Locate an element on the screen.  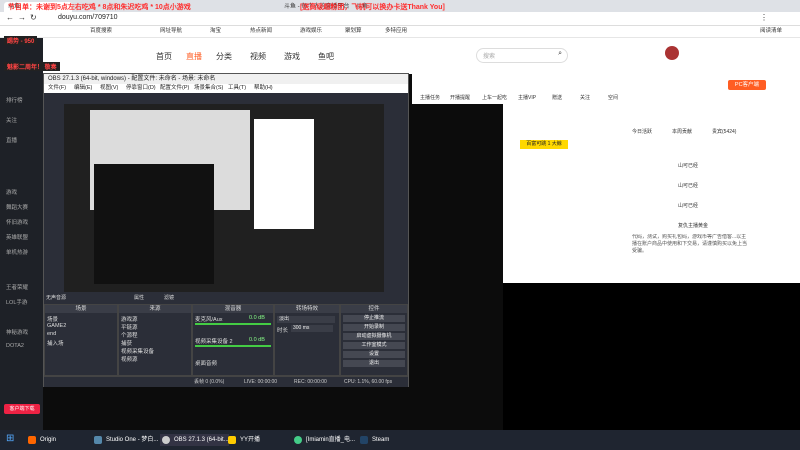
sidebar-item: 神秘游戏 is located at coordinates (17, 332).